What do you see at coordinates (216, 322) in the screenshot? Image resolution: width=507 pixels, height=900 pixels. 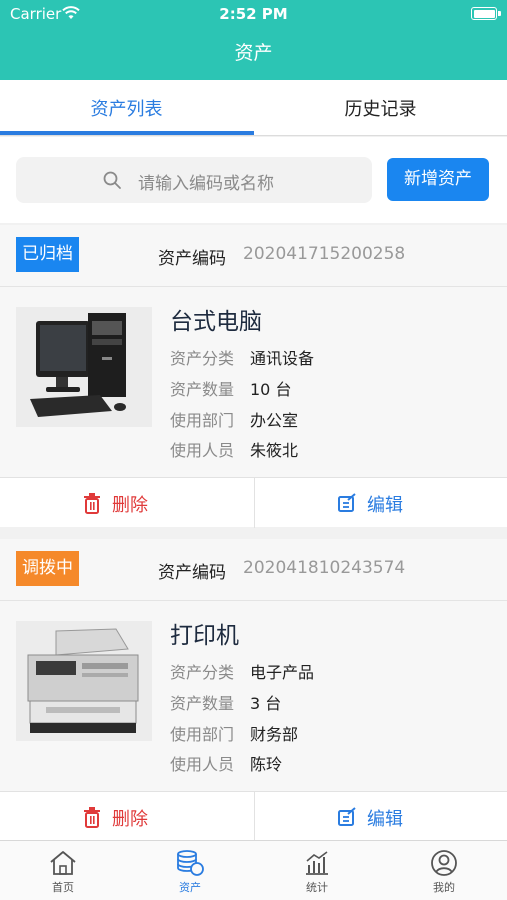 I see `asset-name: 台式电脑` at bounding box center [216, 322].